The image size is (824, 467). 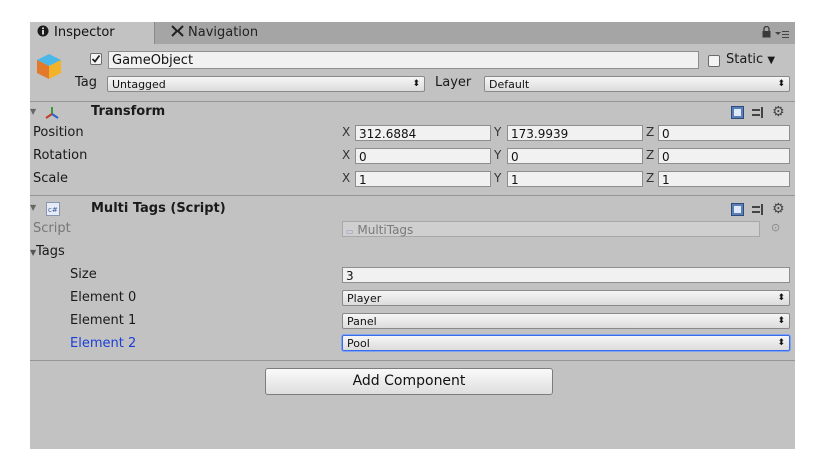 I want to click on script-file-icon: ▭, so click(x=350, y=231).